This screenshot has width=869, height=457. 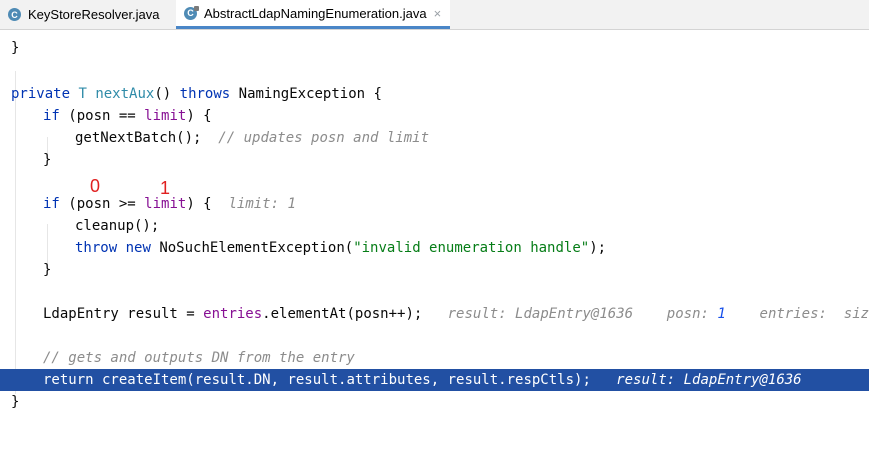 I want to click on keyword: new, so click(x=138, y=248).